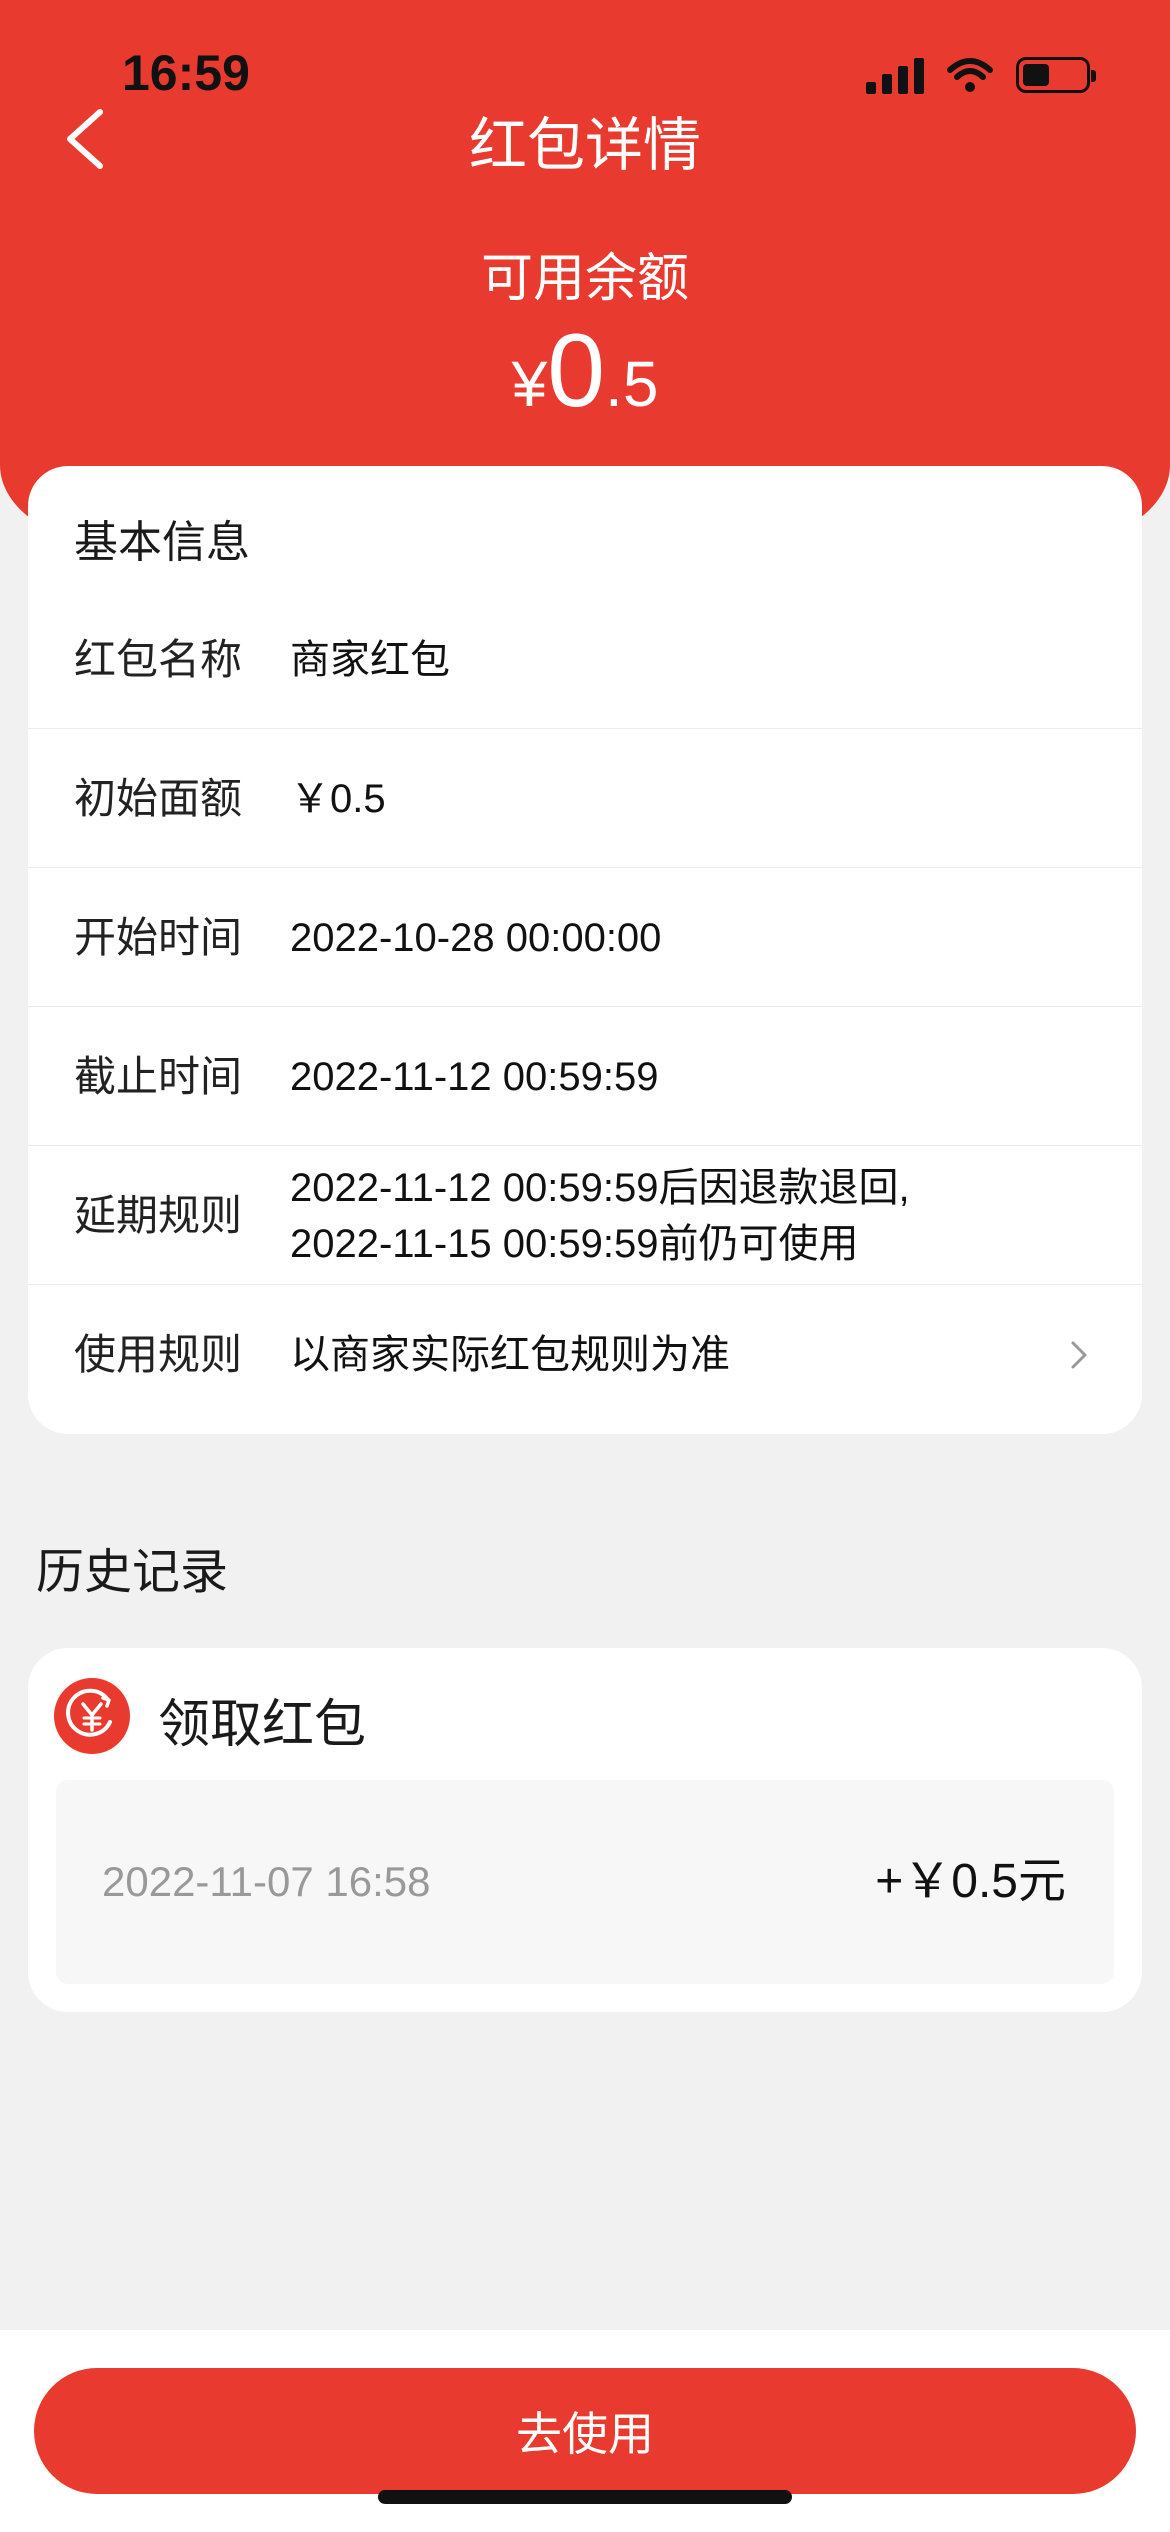 Image resolution: width=1170 pixels, height=2532 pixels. What do you see at coordinates (89, 1712) in the screenshot?
I see `yuan-coin-icon` at bounding box center [89, 1712].